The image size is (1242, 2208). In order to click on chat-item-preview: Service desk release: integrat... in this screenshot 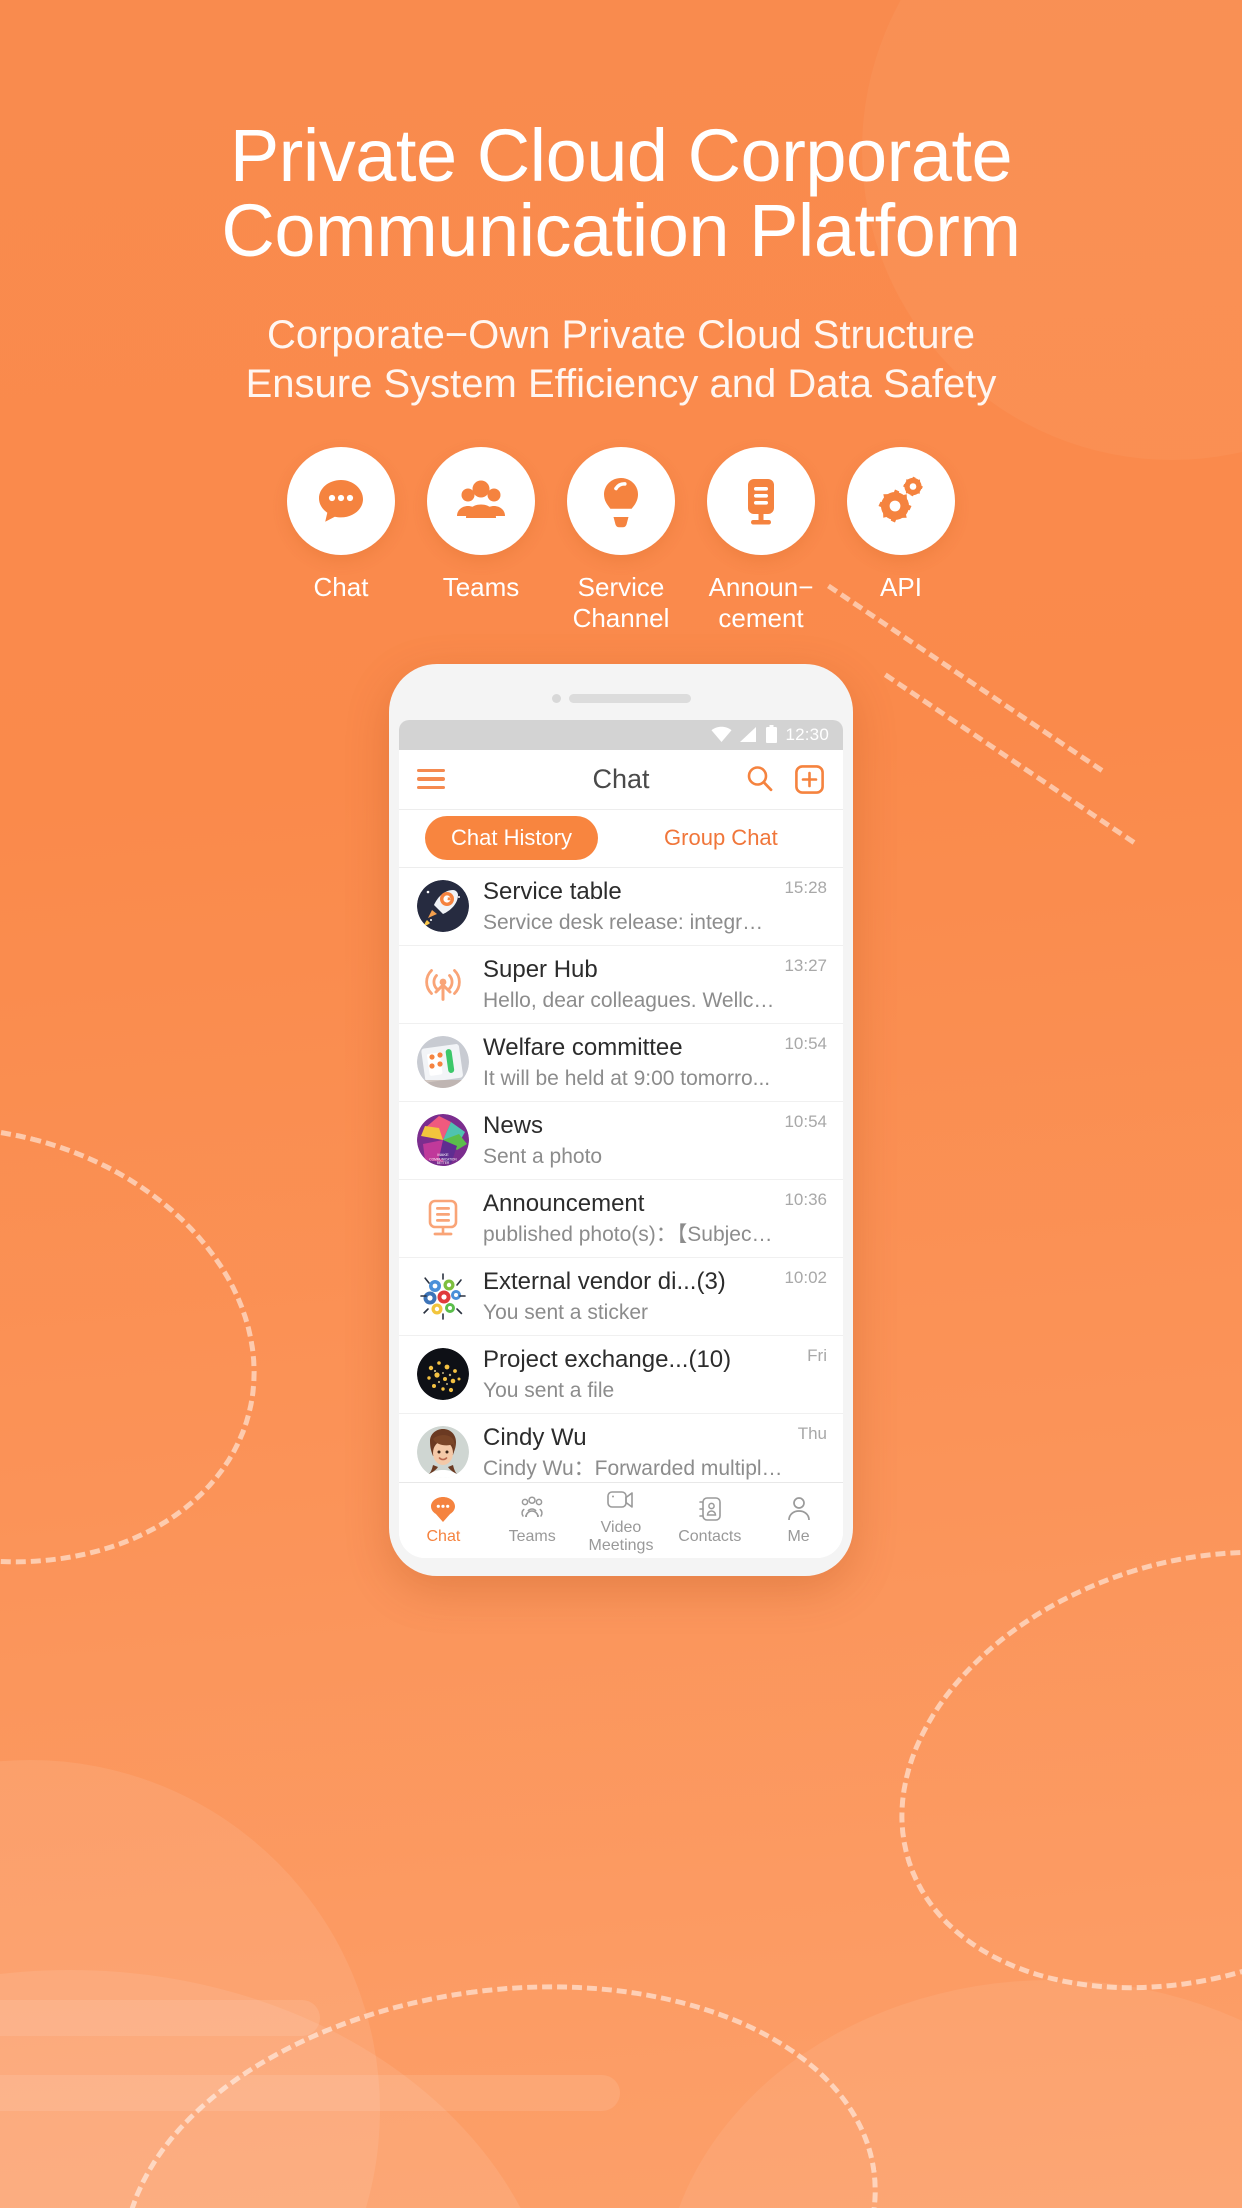, I will do `click(629, 922)`.